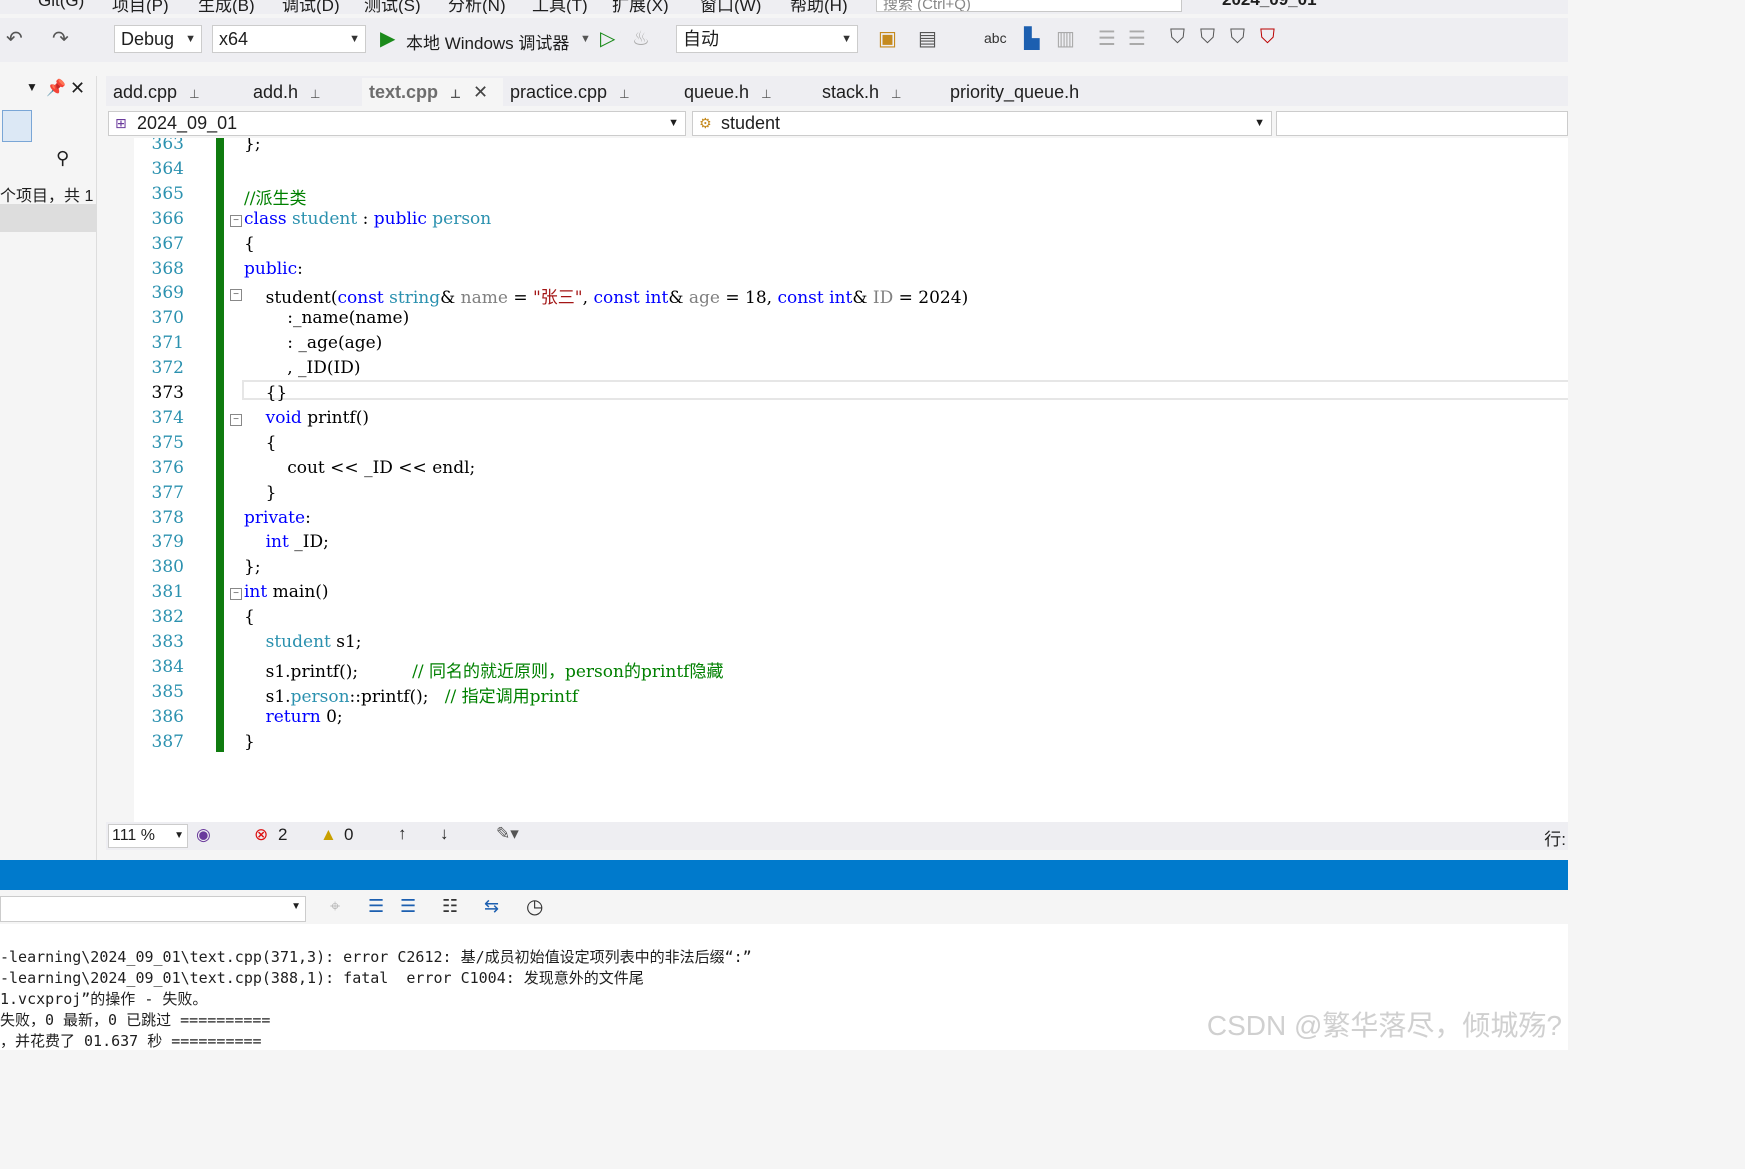 This screenshot has height=1169, width=1745. I want to click on pin-icon: 📌, so click(56, 88).